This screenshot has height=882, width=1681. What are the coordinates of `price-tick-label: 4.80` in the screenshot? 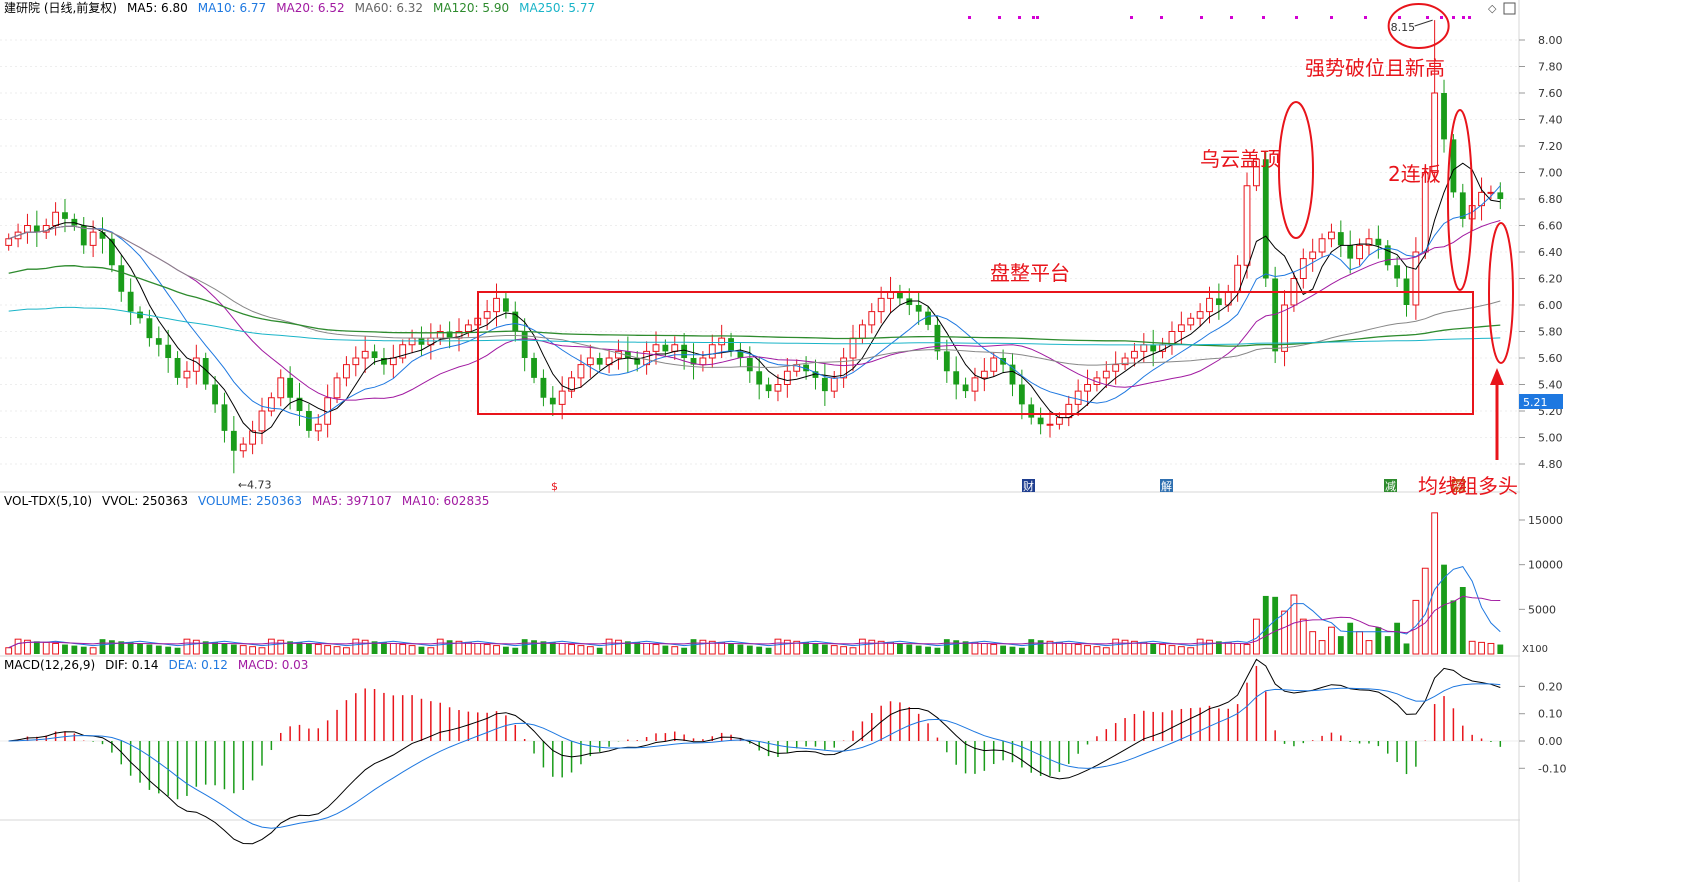 It's located at (1550, 464).